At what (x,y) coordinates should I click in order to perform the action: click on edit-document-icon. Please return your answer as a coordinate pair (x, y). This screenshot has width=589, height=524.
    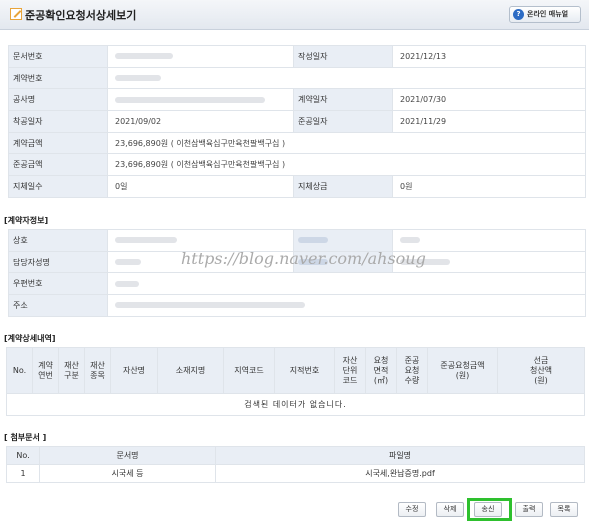
    Looking at the image, I should click on (16, 14).